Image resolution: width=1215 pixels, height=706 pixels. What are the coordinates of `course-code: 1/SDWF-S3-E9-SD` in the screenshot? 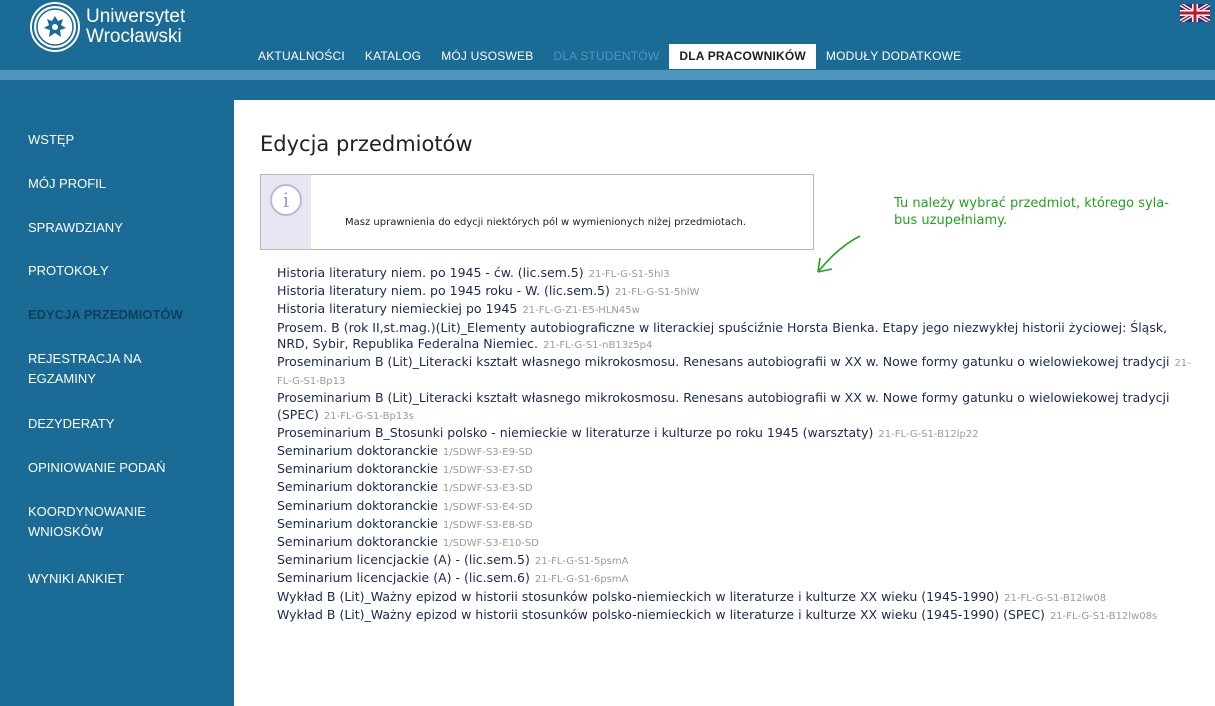 It's located at (487, 453).